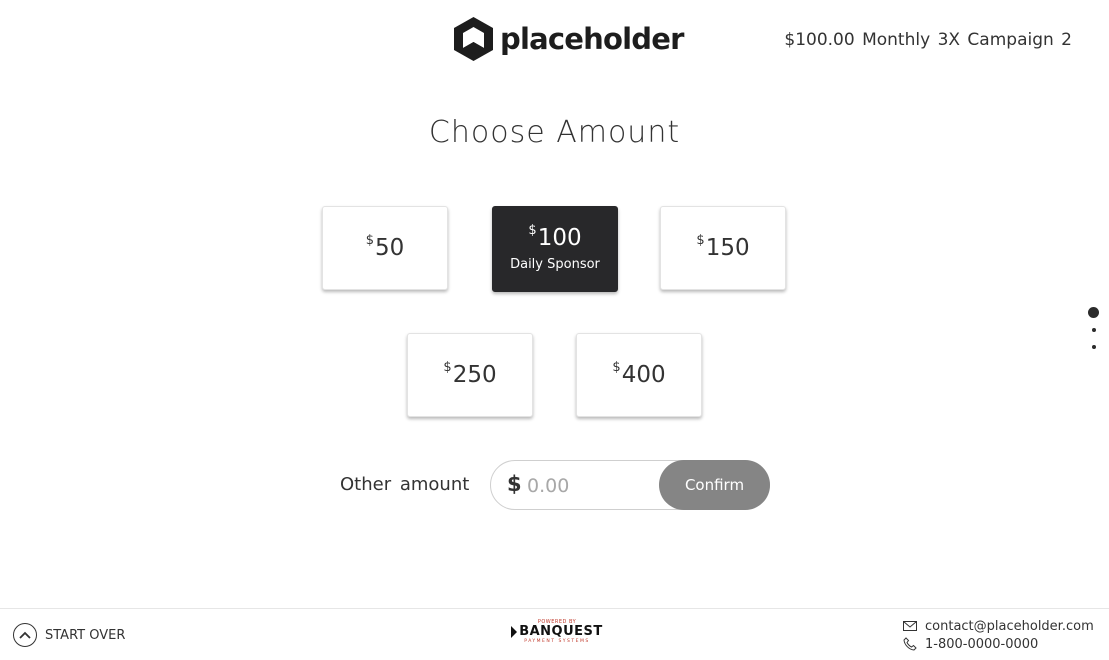 The height and width of the screenshot is (660, 1109). Describe the element at coordinates (554, 132) in the screenshot. I see `page-title: Choose Amount` at that location.